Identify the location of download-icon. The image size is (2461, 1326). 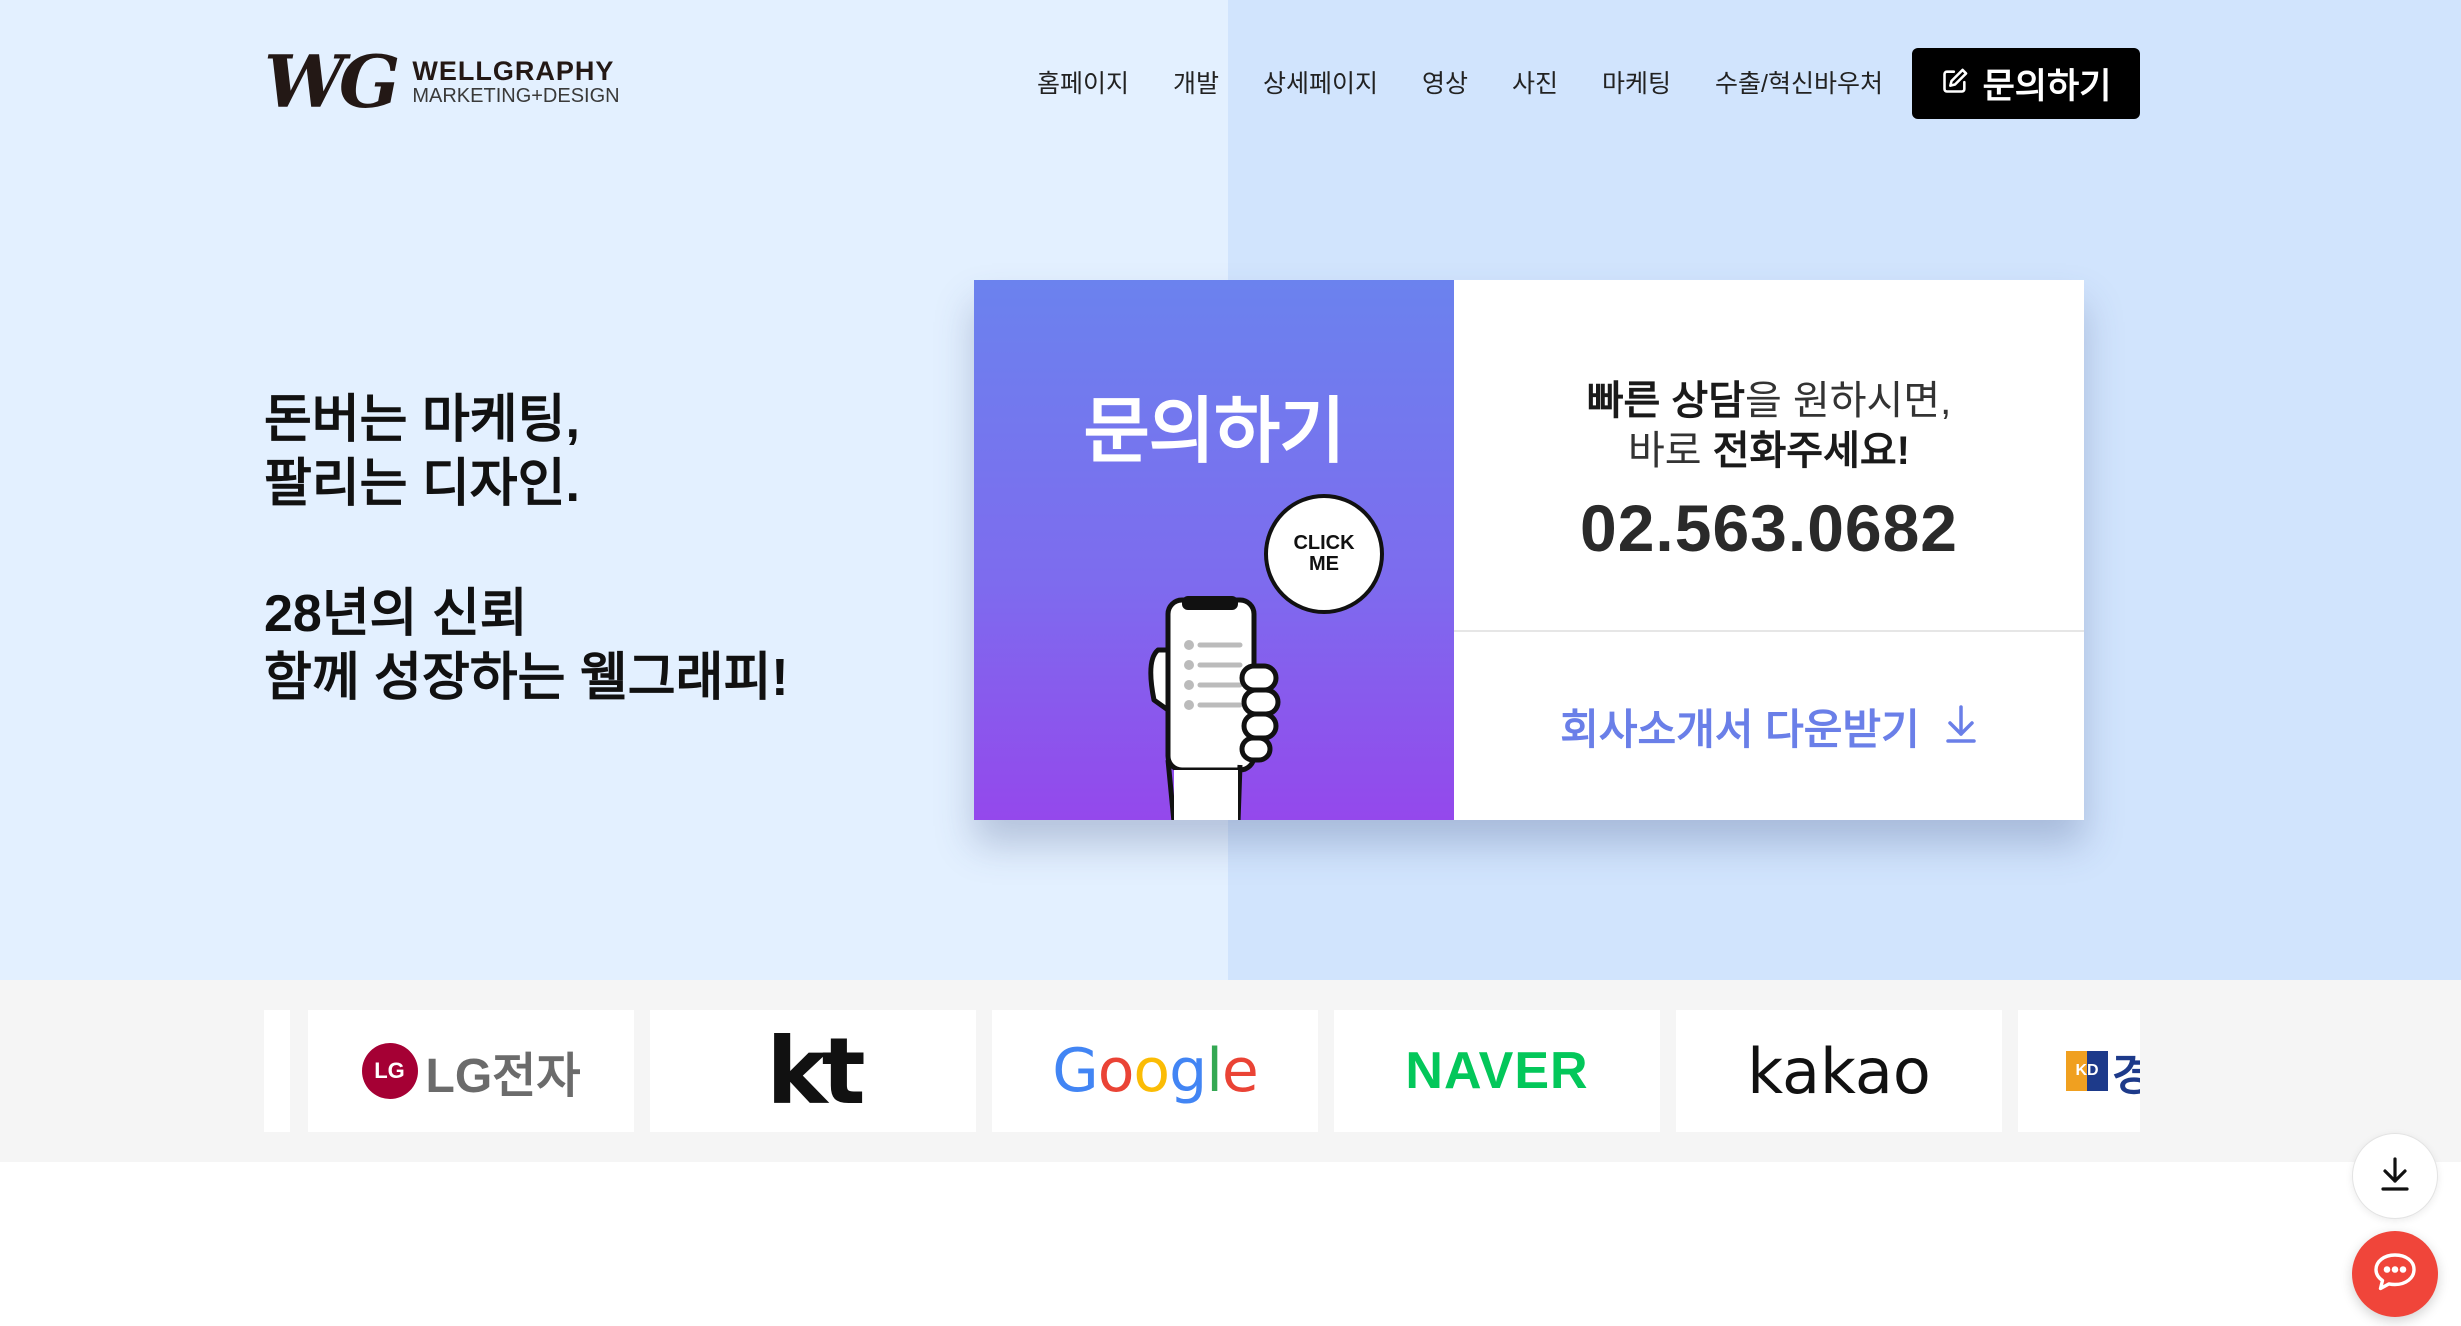
(2395, 1176).